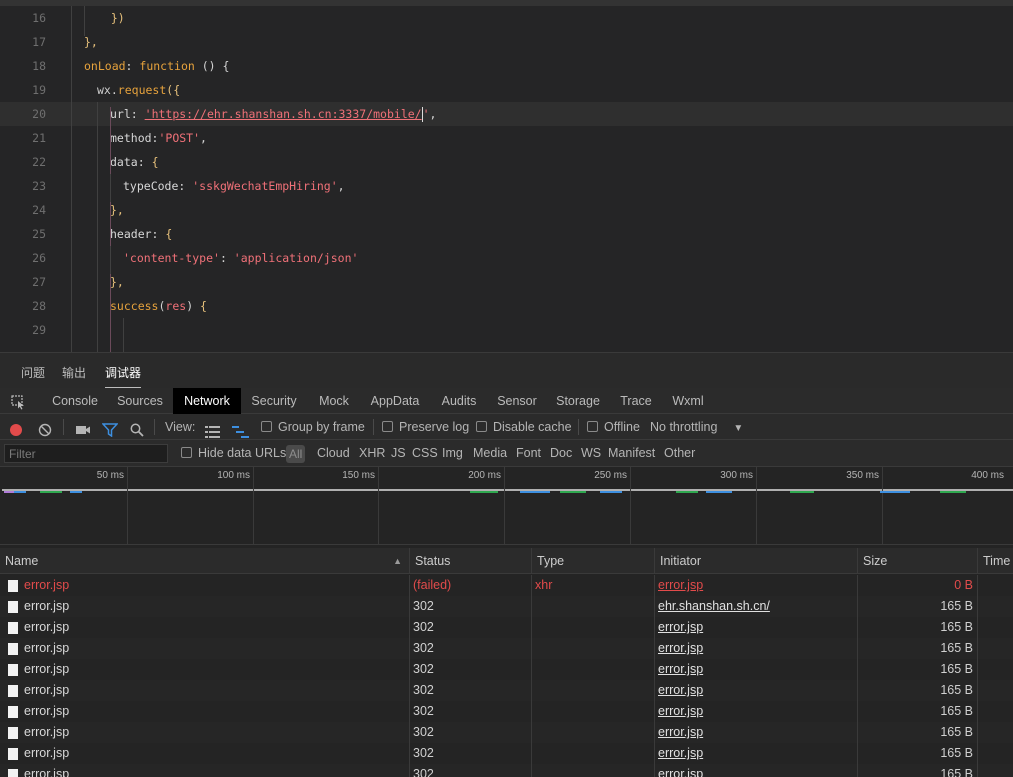 The width and height of the screenshot is (1013, 777). I want to click on code-line: 24},, so click(506, 210).